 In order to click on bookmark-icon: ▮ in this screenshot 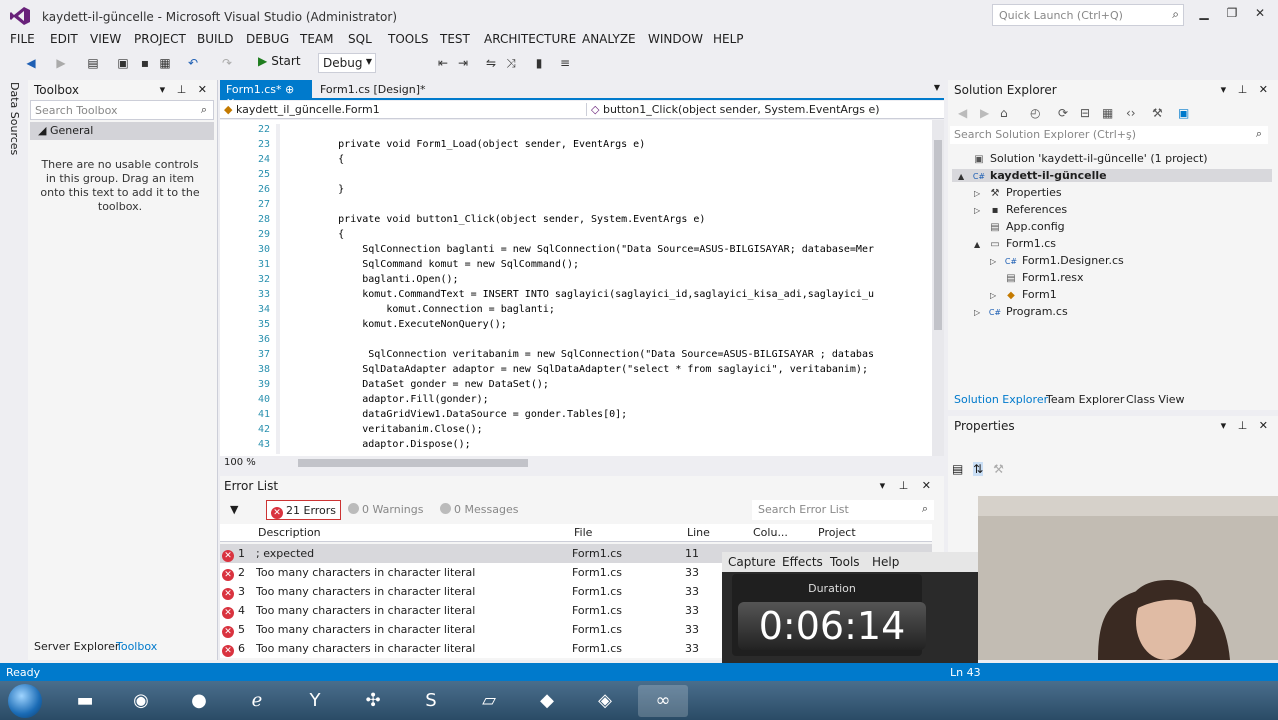, I will do `click(539, 63)`.